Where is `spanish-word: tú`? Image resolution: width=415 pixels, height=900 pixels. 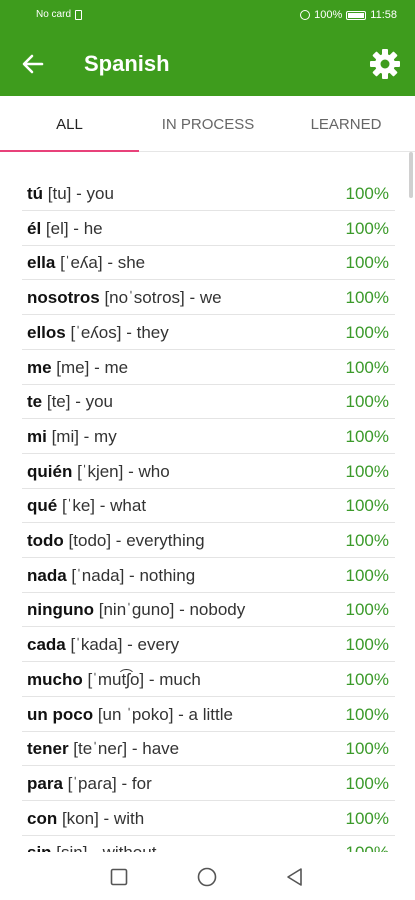 spanish-word: tú is located at coordinates (35, 193).